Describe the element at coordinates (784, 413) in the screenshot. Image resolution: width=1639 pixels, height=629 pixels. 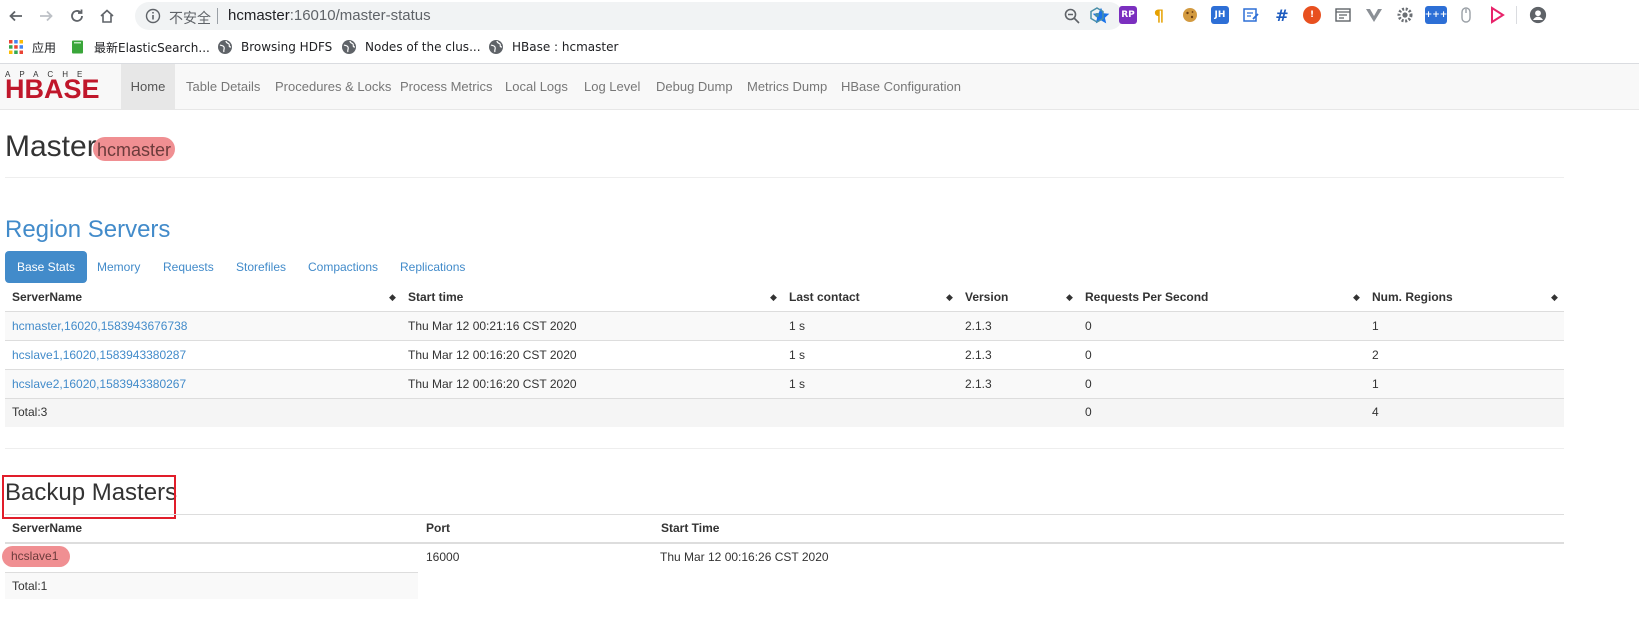
I see `total-row` at that location.